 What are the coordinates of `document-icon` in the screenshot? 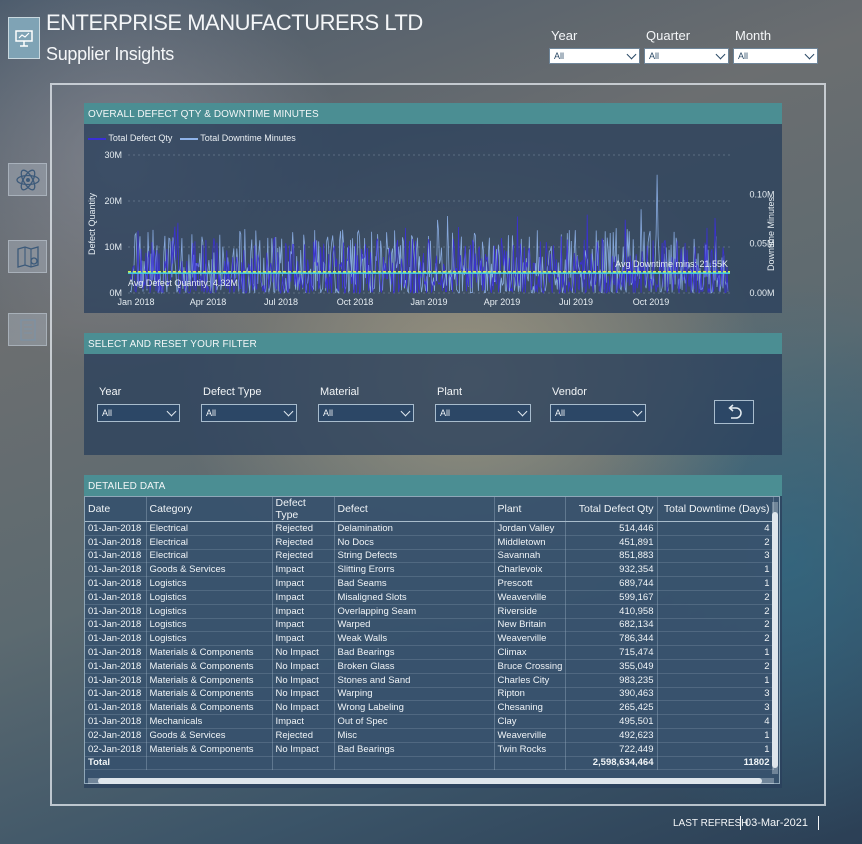 It's located at (27, 329).